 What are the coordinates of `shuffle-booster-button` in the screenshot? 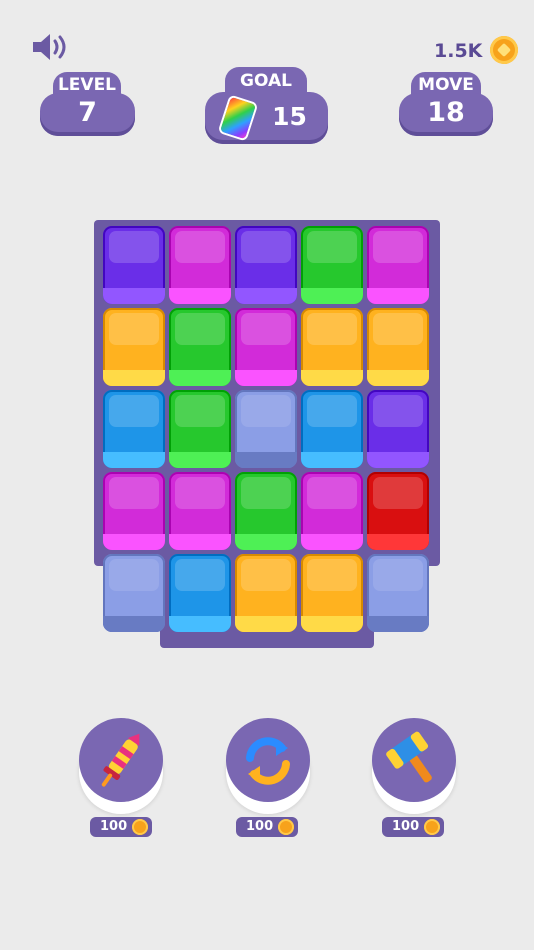 It's located at (268, 760).